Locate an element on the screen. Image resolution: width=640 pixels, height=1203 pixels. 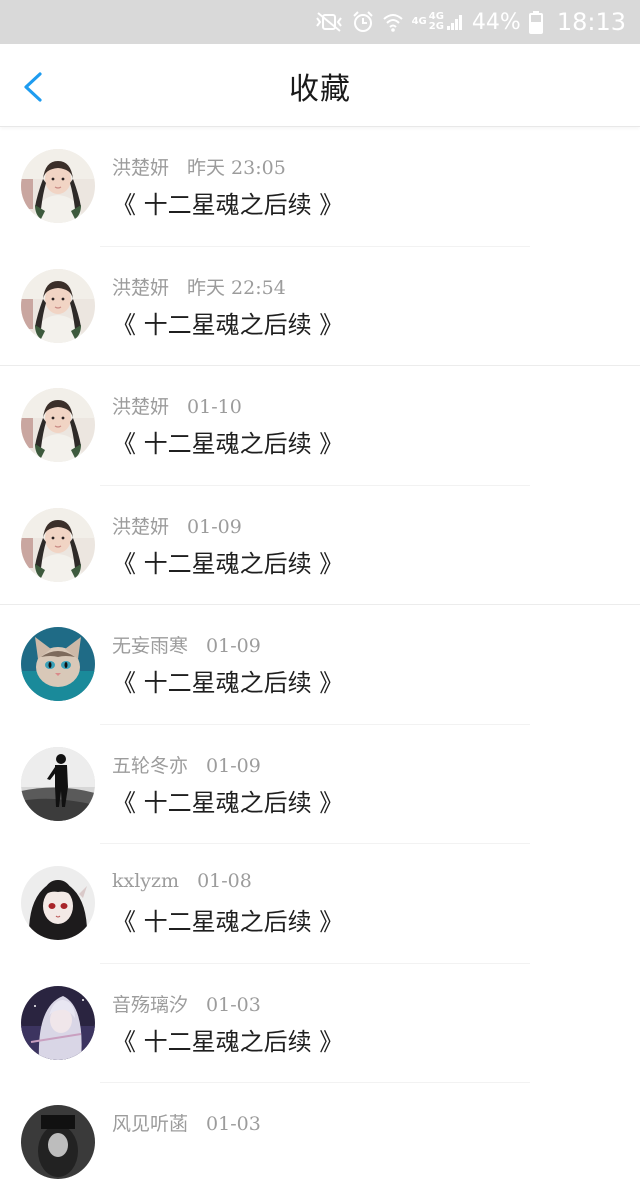
timestamp: 昨天 22:54 is located at coordinates (236, 287).